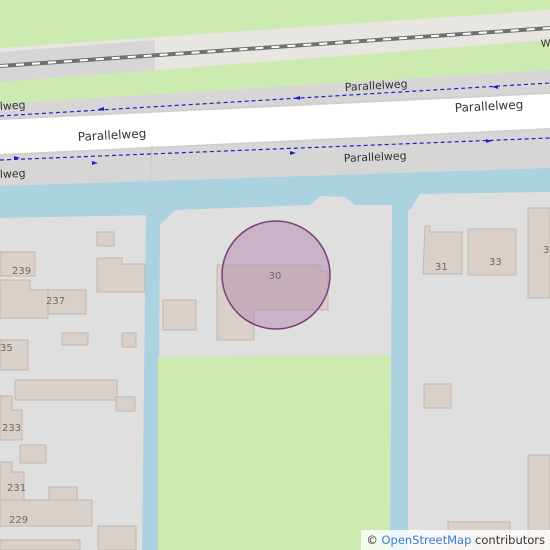 This screenshot has height=550, width=550. Describe the element at coordinates (375, 157) in the screenshot. I see `street-label: Parallelweg` at that location.